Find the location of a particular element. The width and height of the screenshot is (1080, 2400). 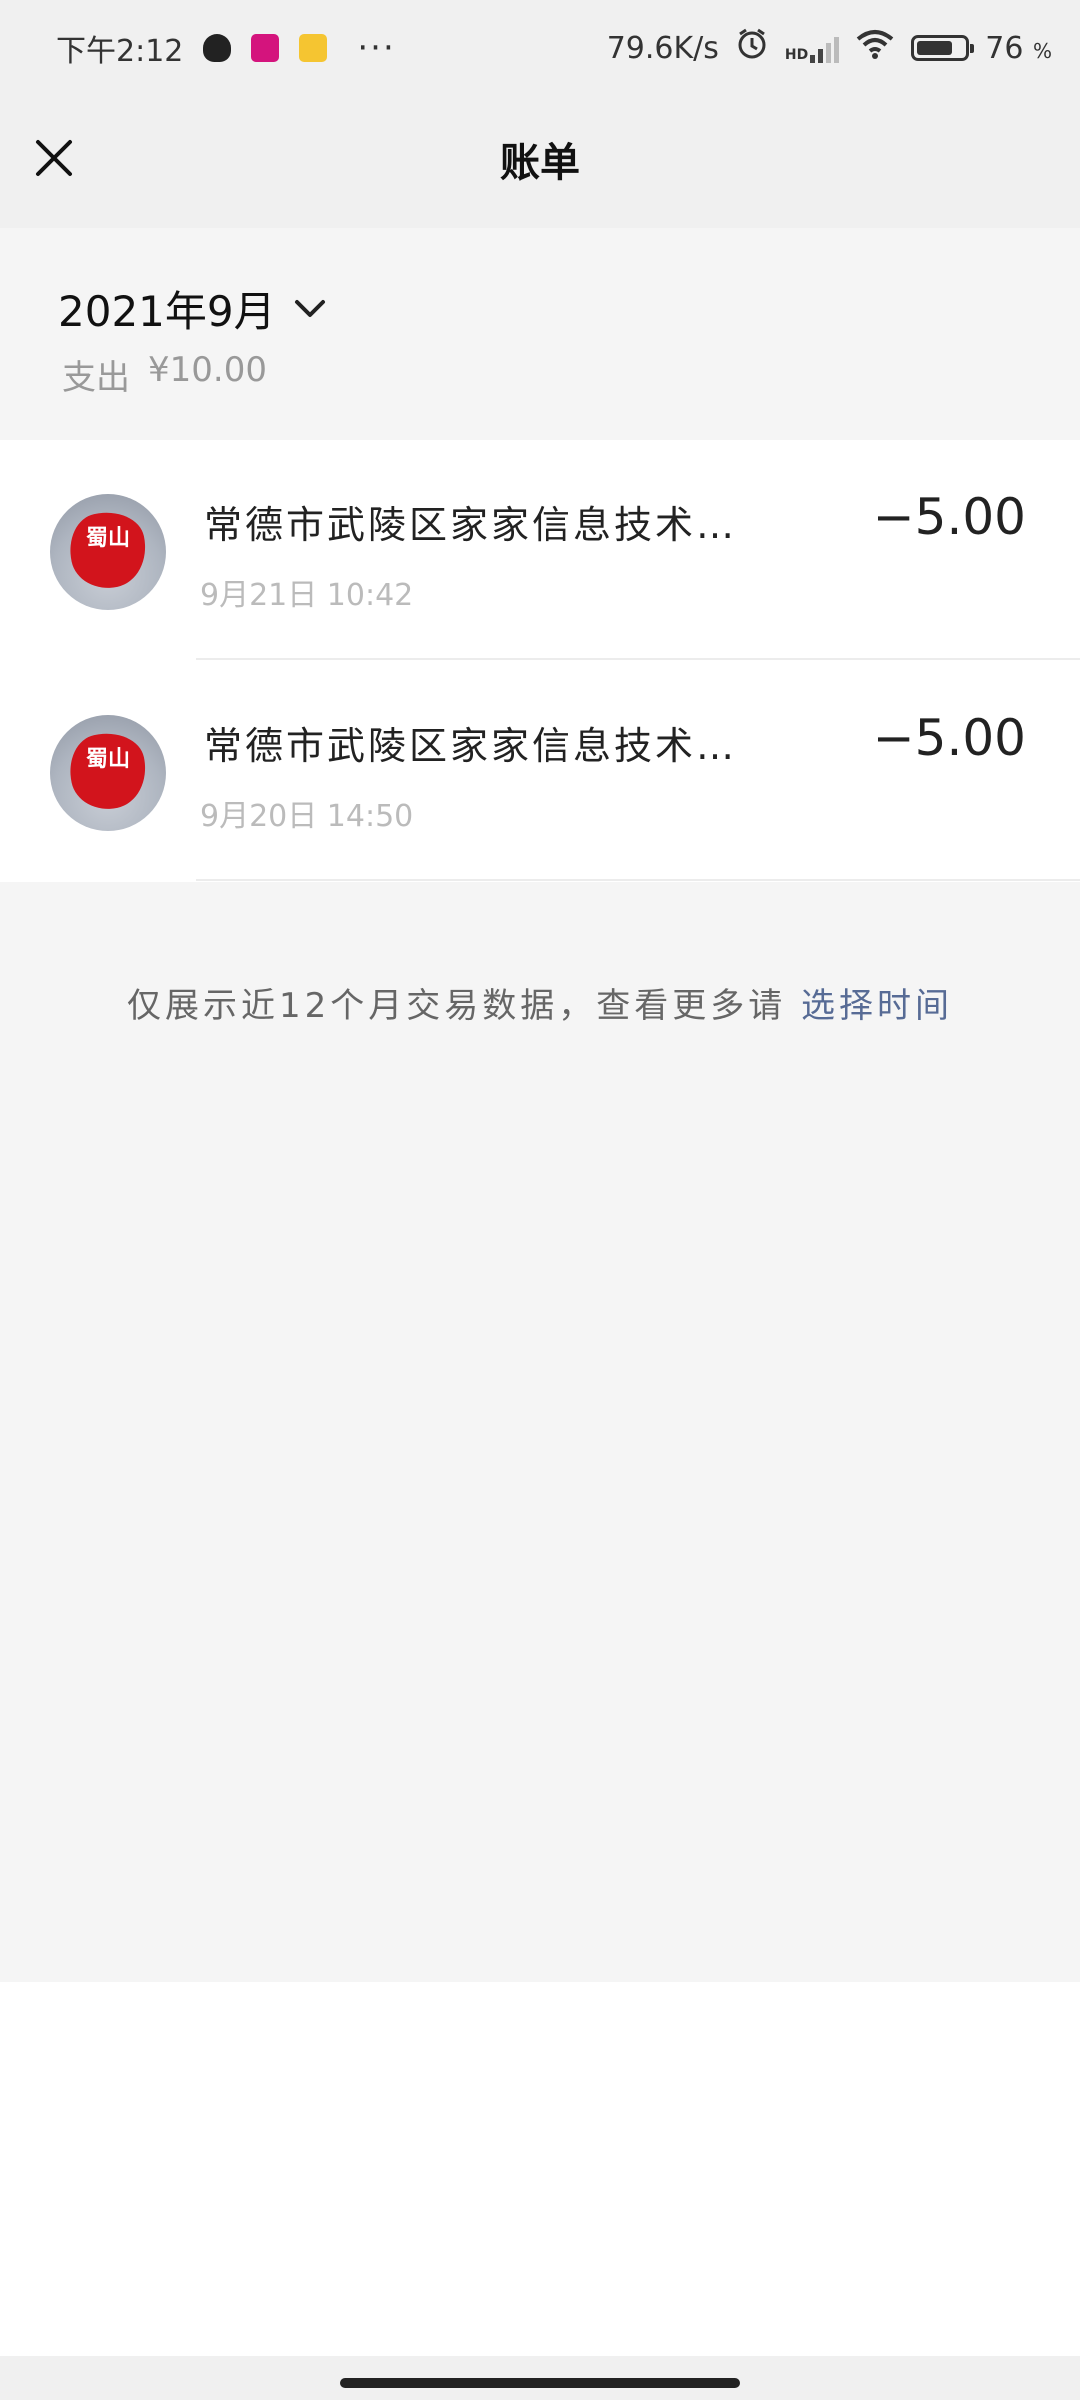

battery-percent: 76 % is located at coordinates (1018, 48).